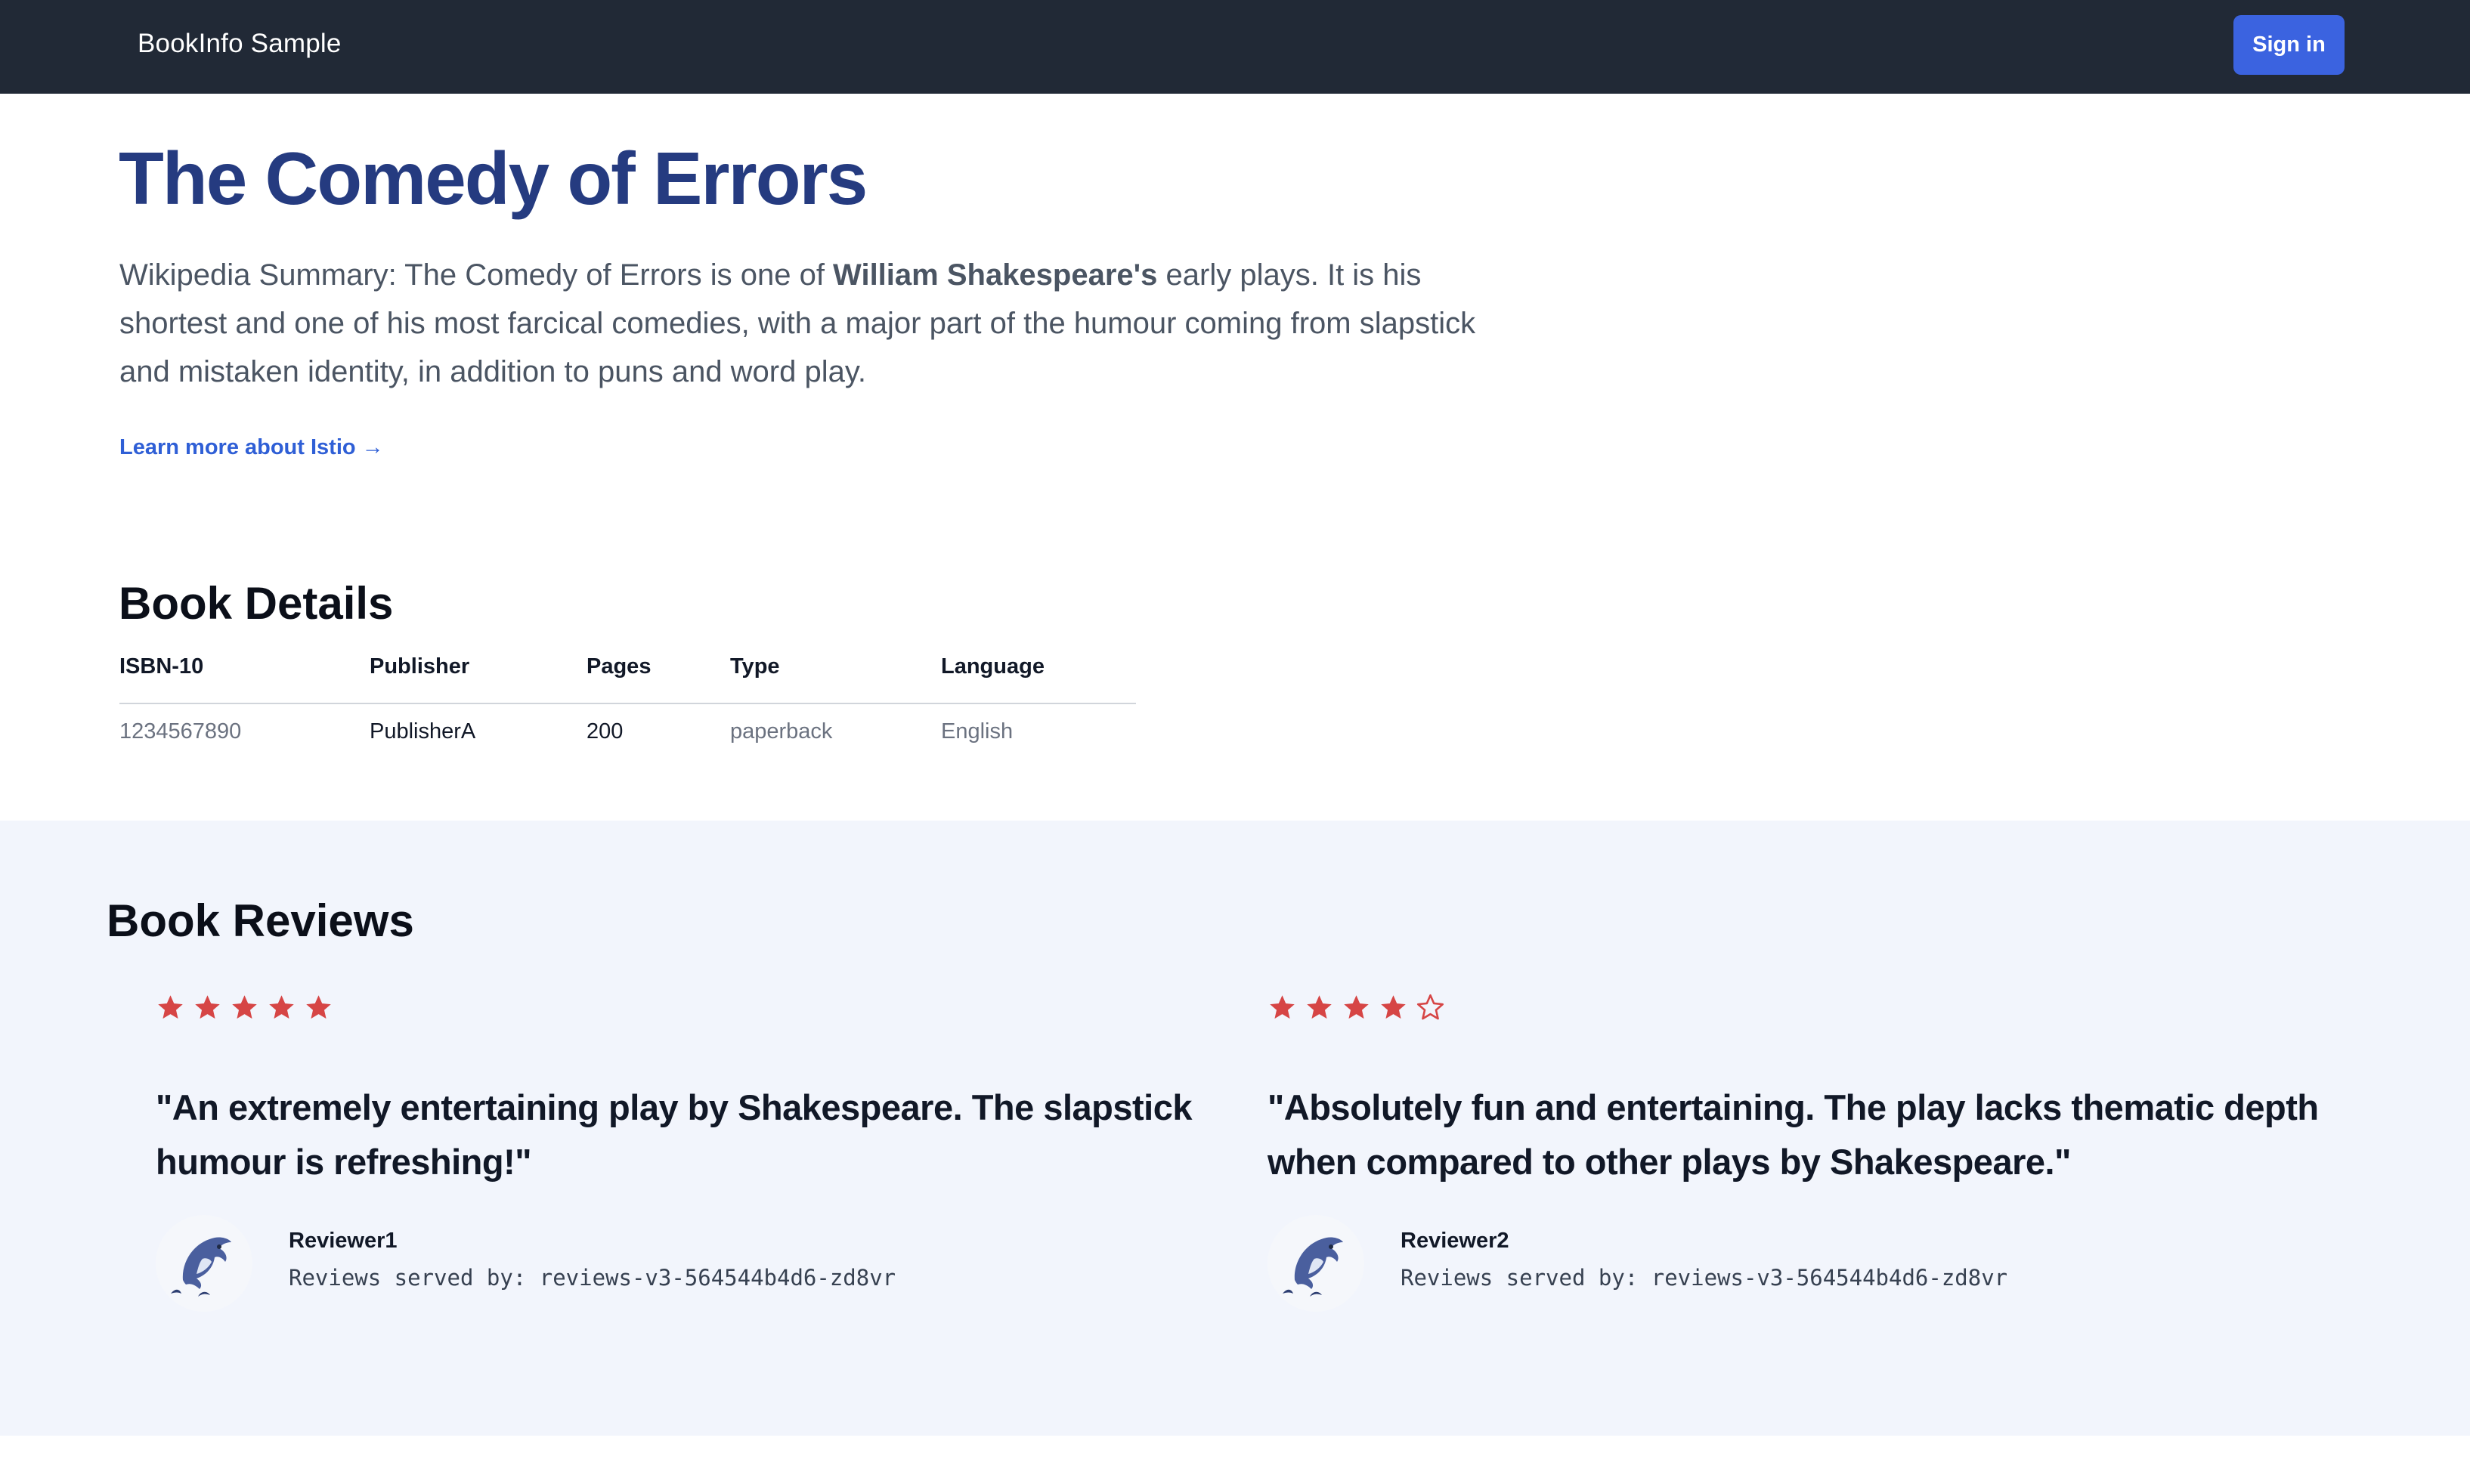 The image size is (2470, 1484). I want to click on summary-author: William Shakespeare's, so click(995, 275).